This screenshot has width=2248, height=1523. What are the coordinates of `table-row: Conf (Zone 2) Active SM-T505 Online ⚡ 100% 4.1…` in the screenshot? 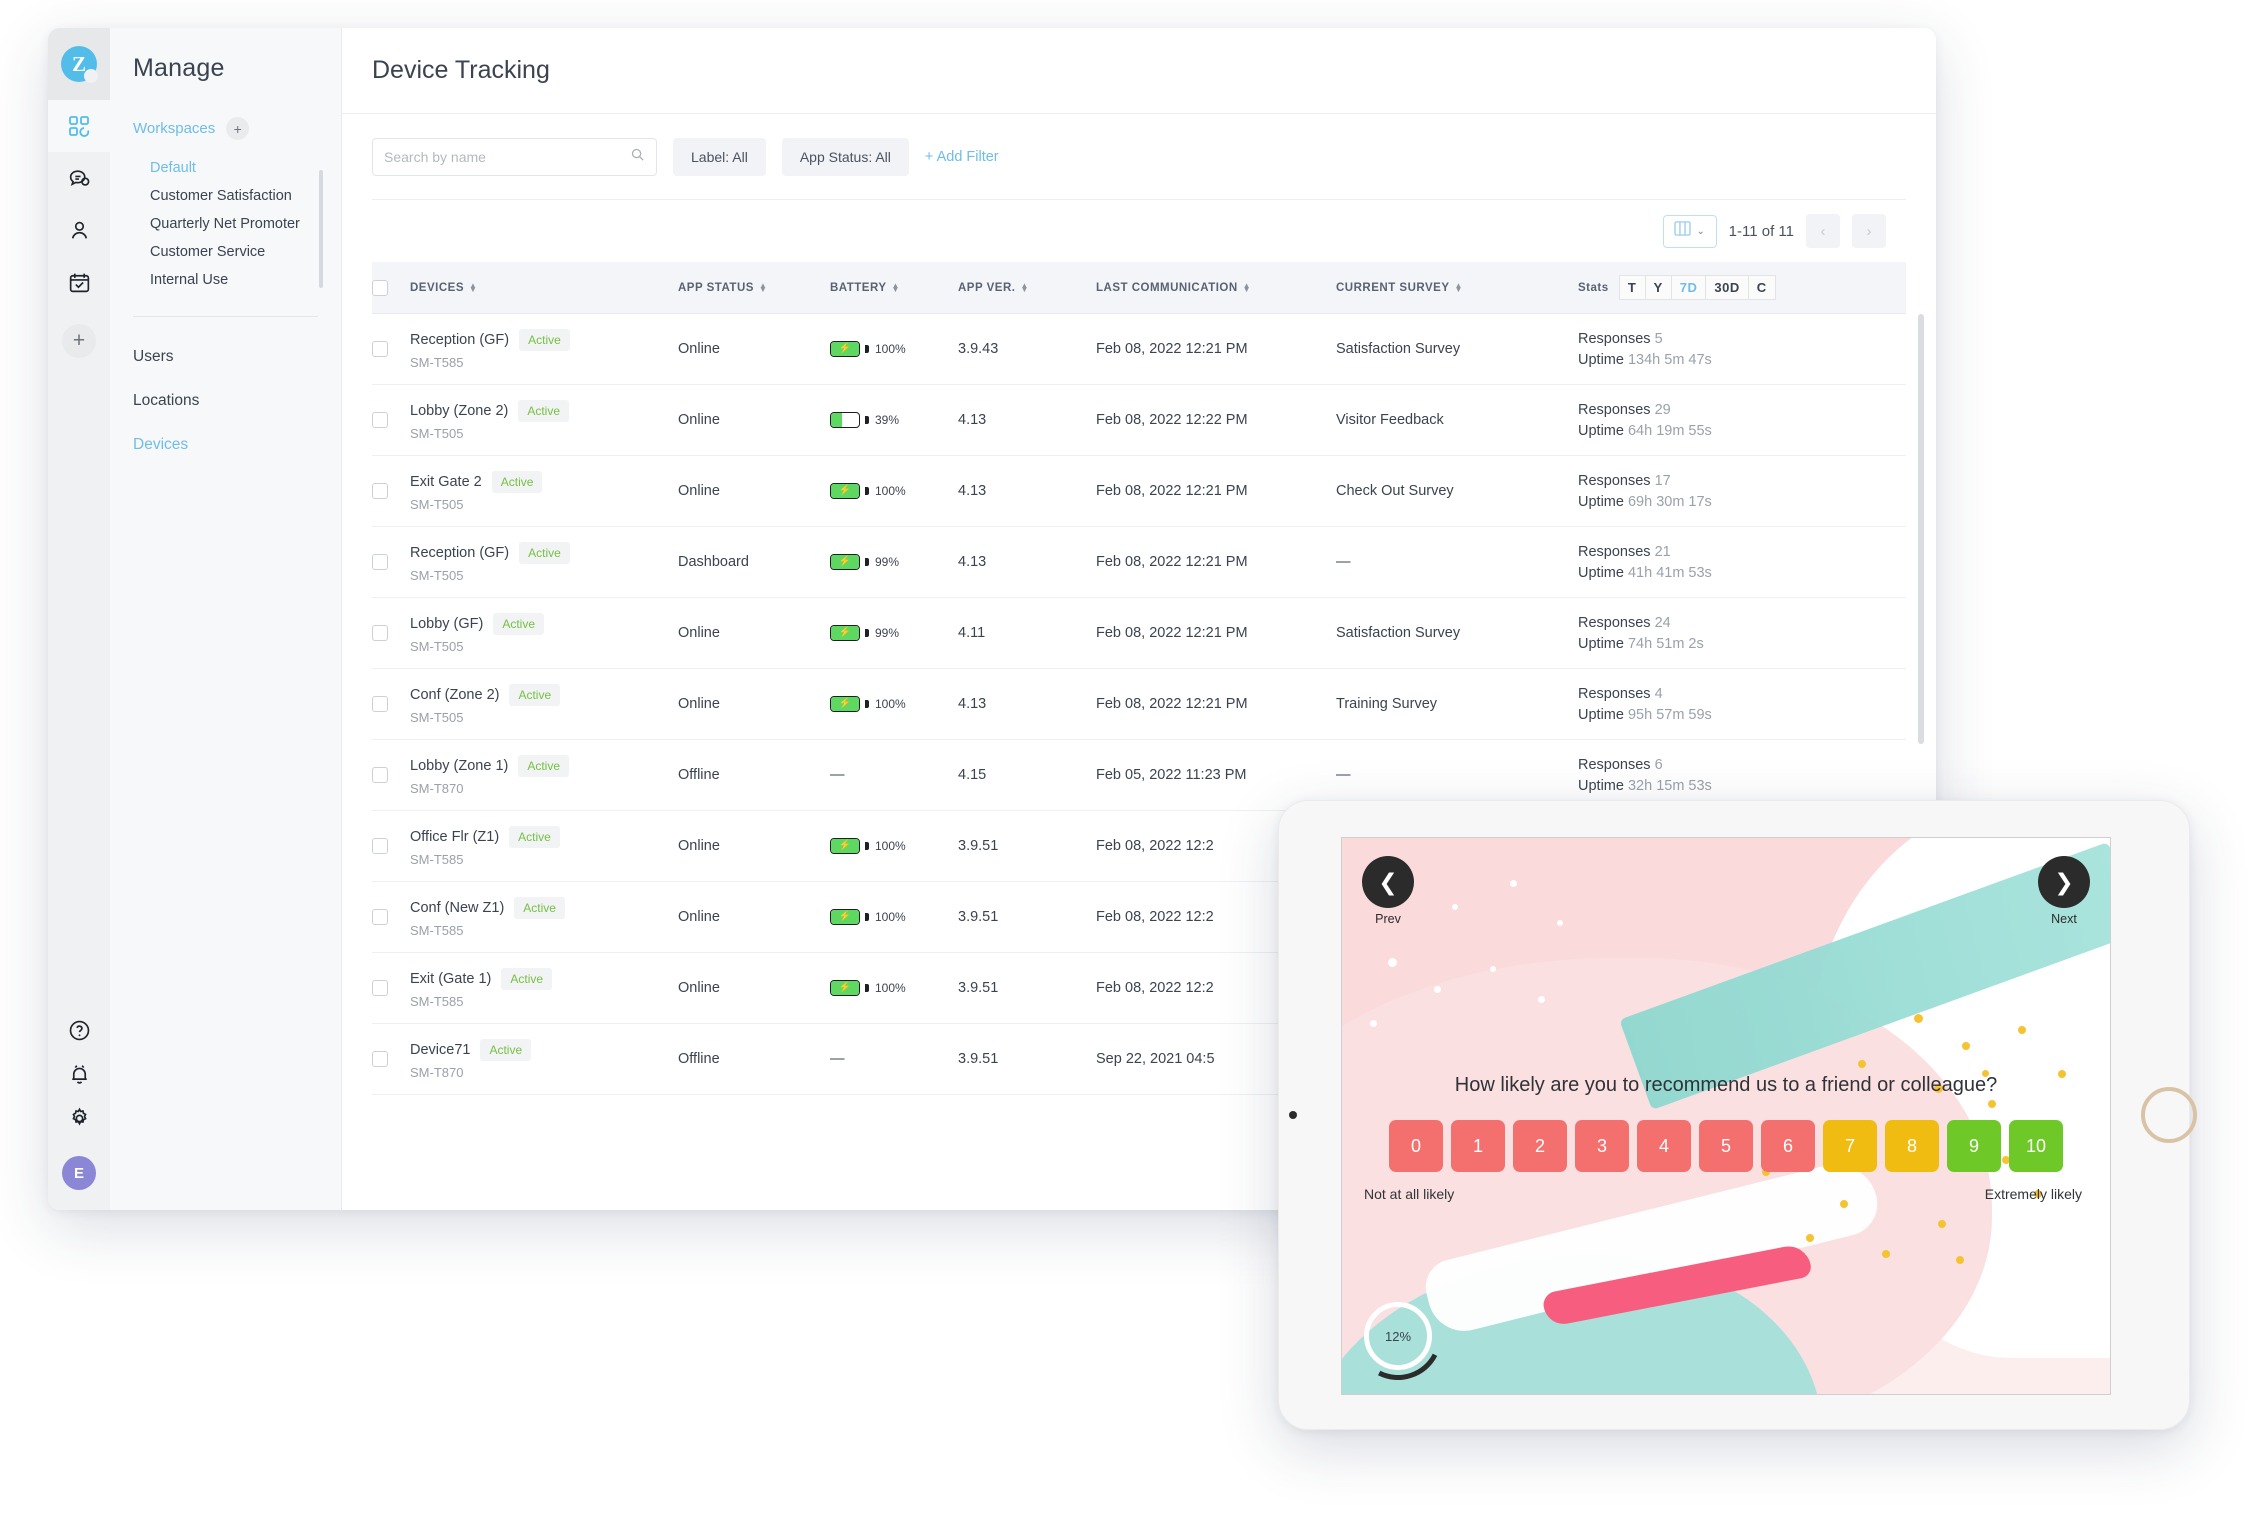 It's located at (1139, 704).